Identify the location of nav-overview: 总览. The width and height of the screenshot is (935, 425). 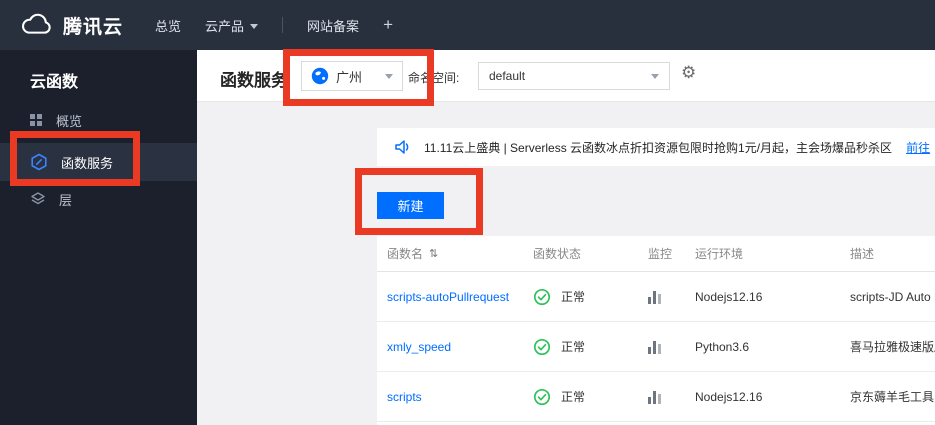
(168, 25).